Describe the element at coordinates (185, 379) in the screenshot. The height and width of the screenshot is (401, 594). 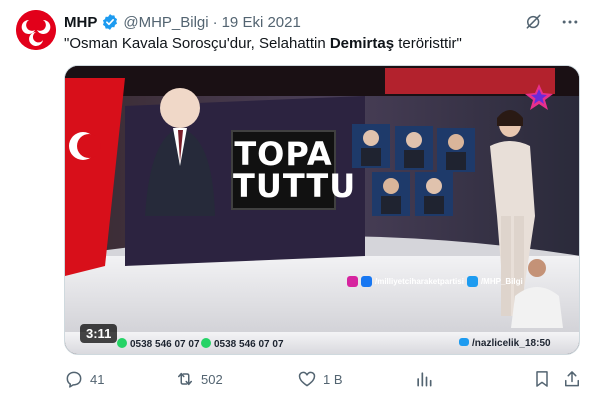
I see `retweet-icon` at that location.